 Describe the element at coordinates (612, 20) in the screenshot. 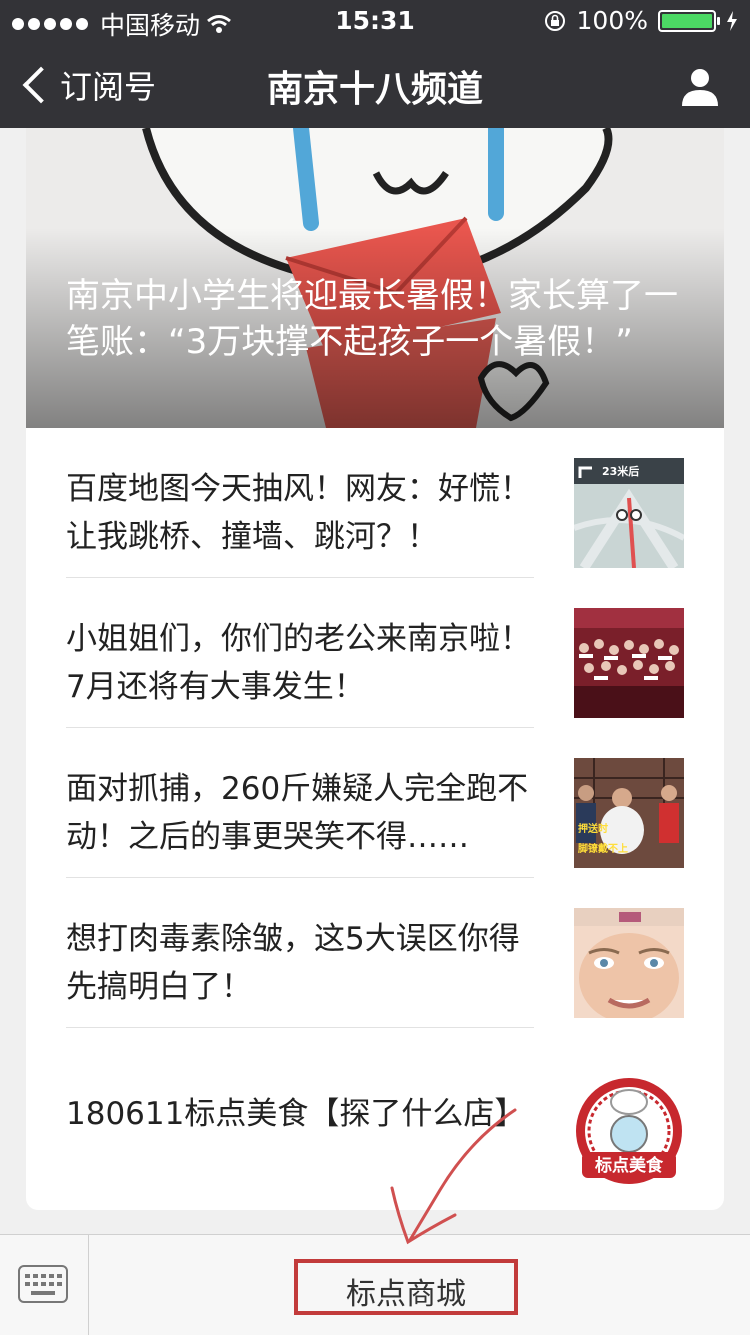

I see `battery-percent: 100%` at that location.